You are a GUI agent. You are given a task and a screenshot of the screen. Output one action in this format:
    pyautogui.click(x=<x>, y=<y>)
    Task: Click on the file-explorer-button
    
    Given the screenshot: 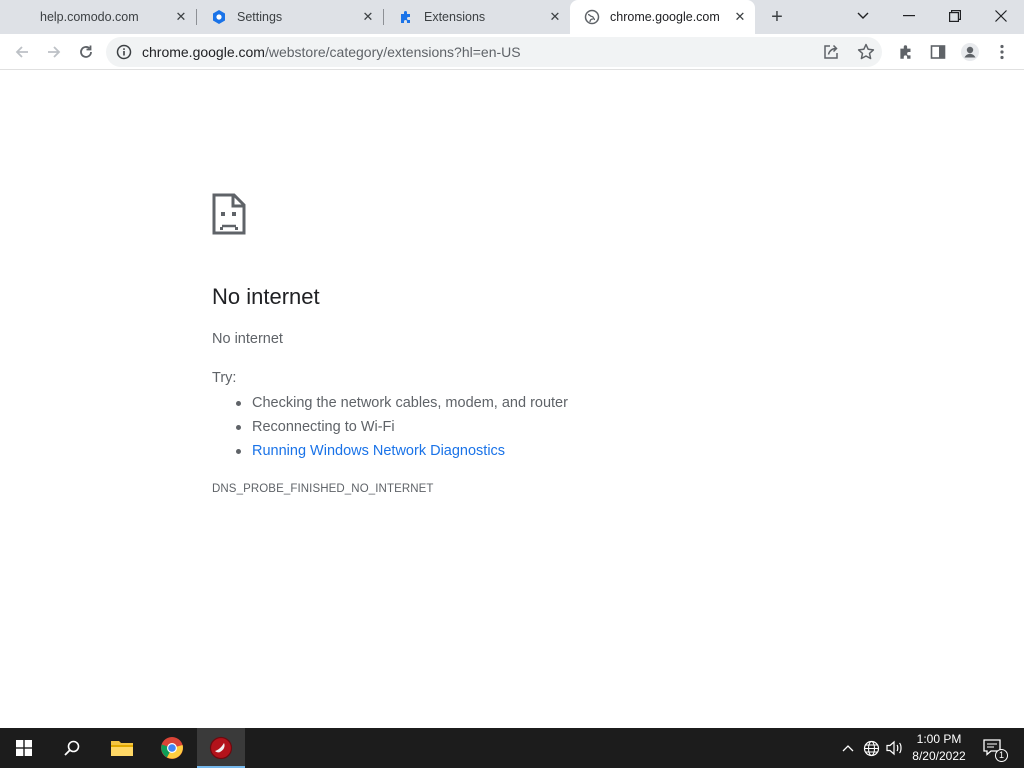 What is the action you would take?
    pyautogui.click(x=122, y=748)
    